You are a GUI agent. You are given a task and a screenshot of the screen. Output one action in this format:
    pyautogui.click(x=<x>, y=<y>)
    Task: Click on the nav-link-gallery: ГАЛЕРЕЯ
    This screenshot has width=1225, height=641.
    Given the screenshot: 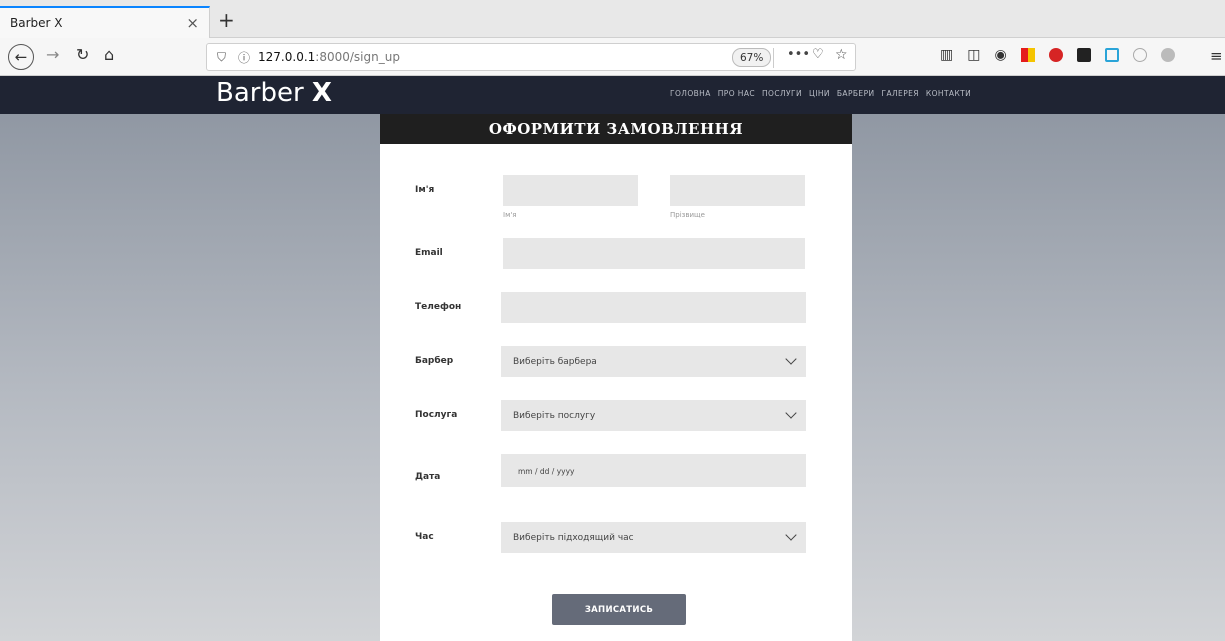 What is the action you would take?
    pyautogui.click(x=900, y=93)
    